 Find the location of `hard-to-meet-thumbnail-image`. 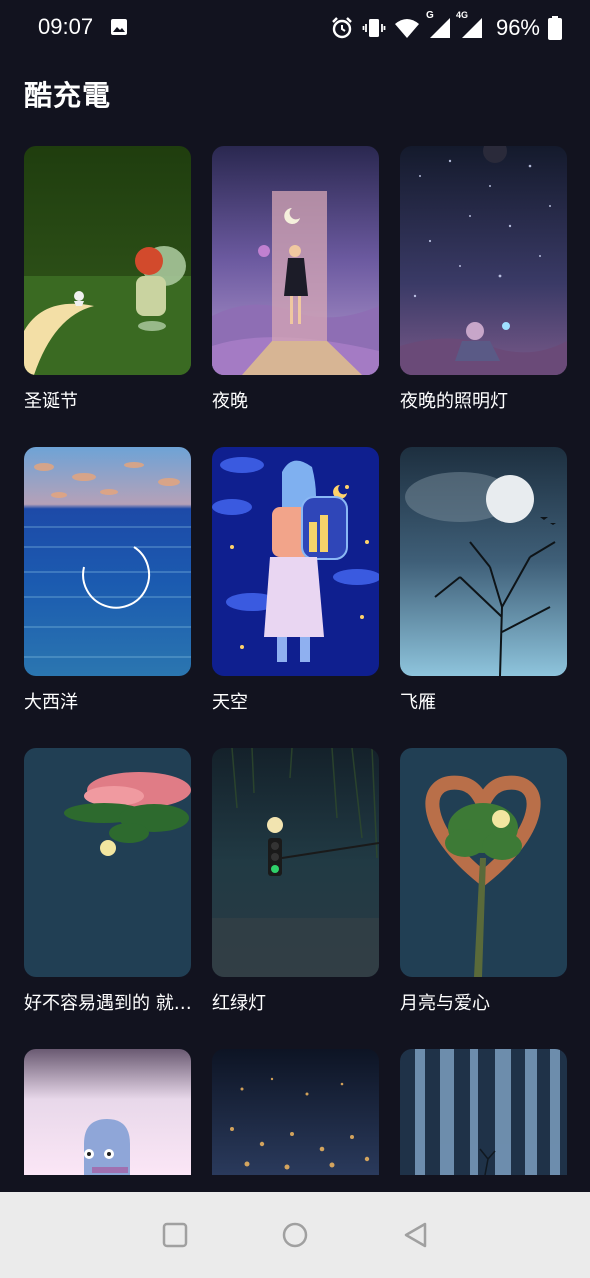

hard-to-meet-thumbnail-image is located at coordinates (107, 862).